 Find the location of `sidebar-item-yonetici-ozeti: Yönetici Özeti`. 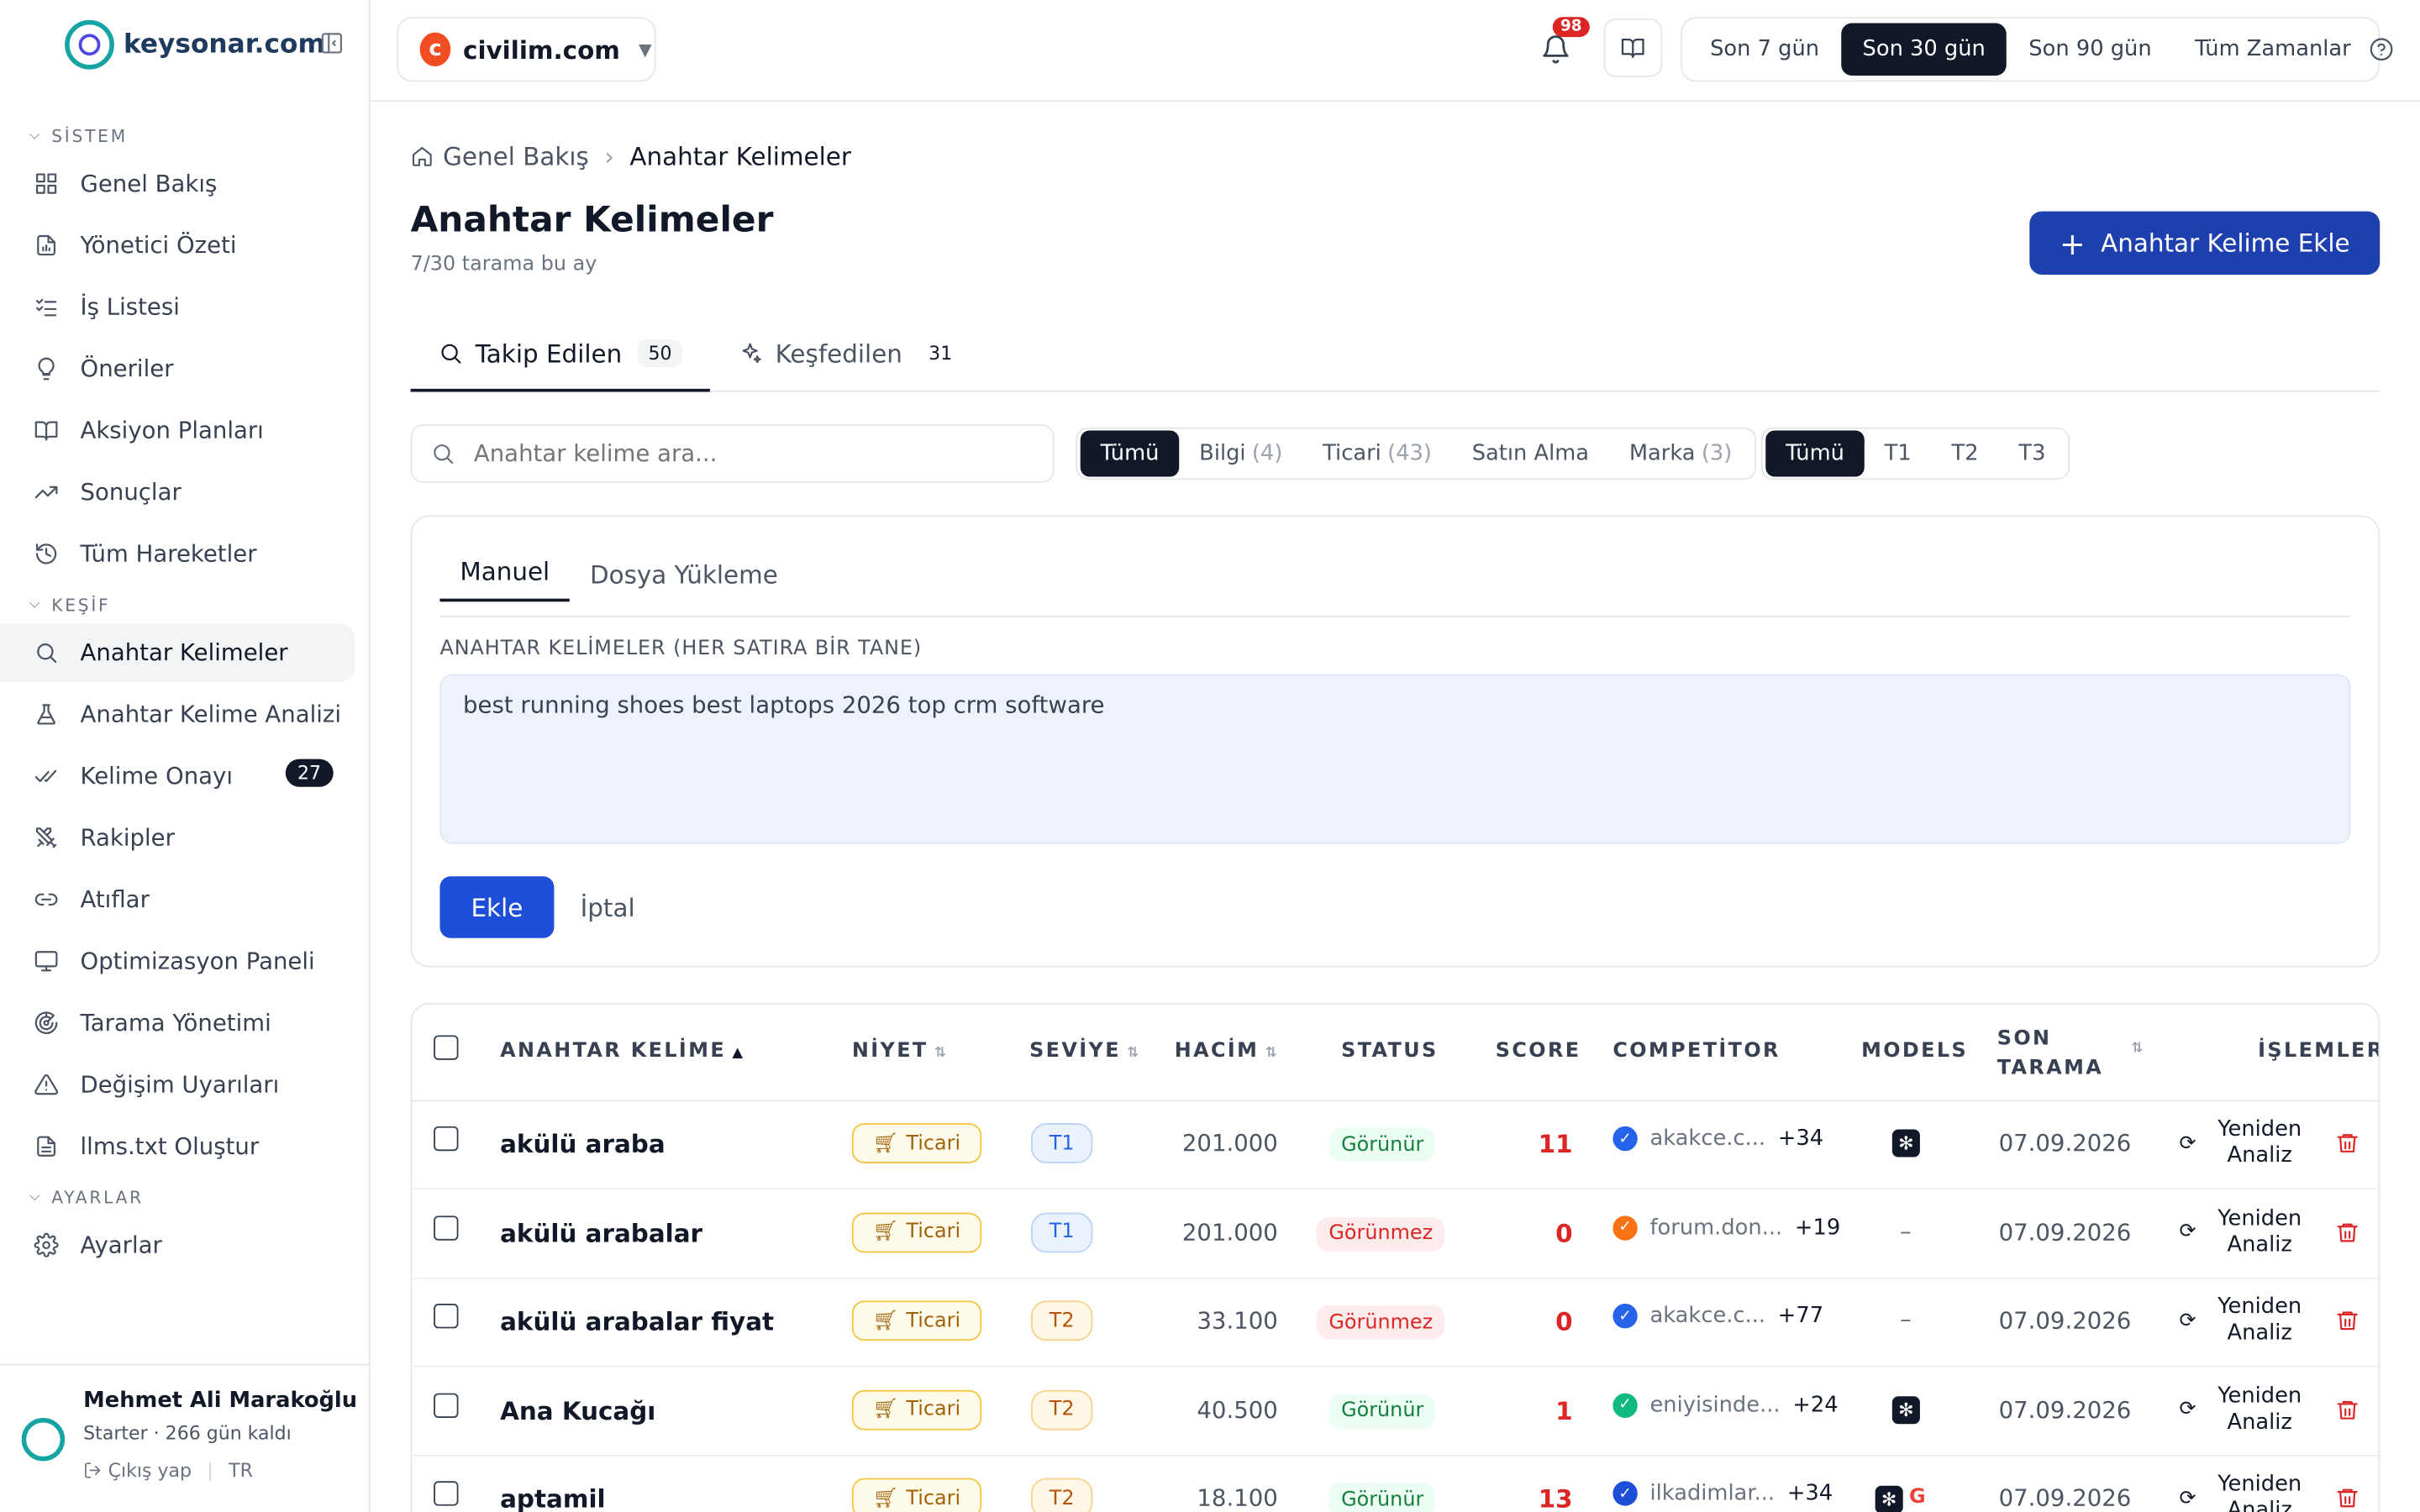

sidebar-item-yonetici-ozeti: Yönetici Özeti is located at coordinates (177, 245).